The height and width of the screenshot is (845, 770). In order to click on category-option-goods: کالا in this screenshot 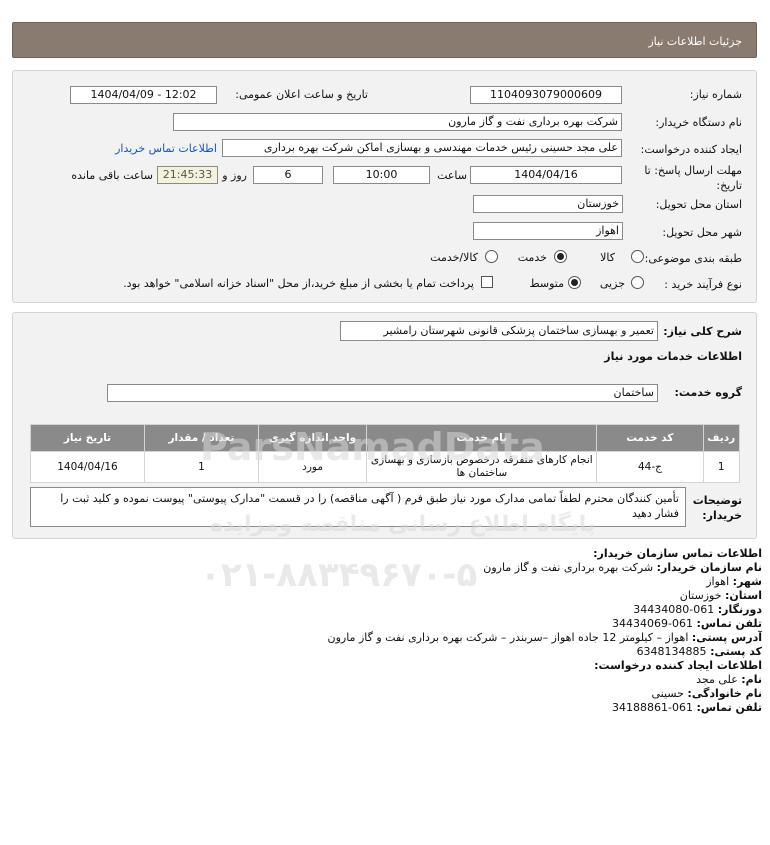, I will do `click(607, 257)`.